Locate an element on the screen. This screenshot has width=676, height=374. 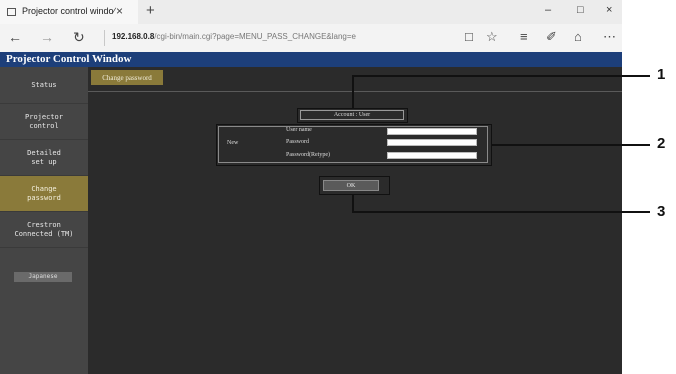
browser-tab: Projector control windo∕ × is located at coordinates (69, 12).